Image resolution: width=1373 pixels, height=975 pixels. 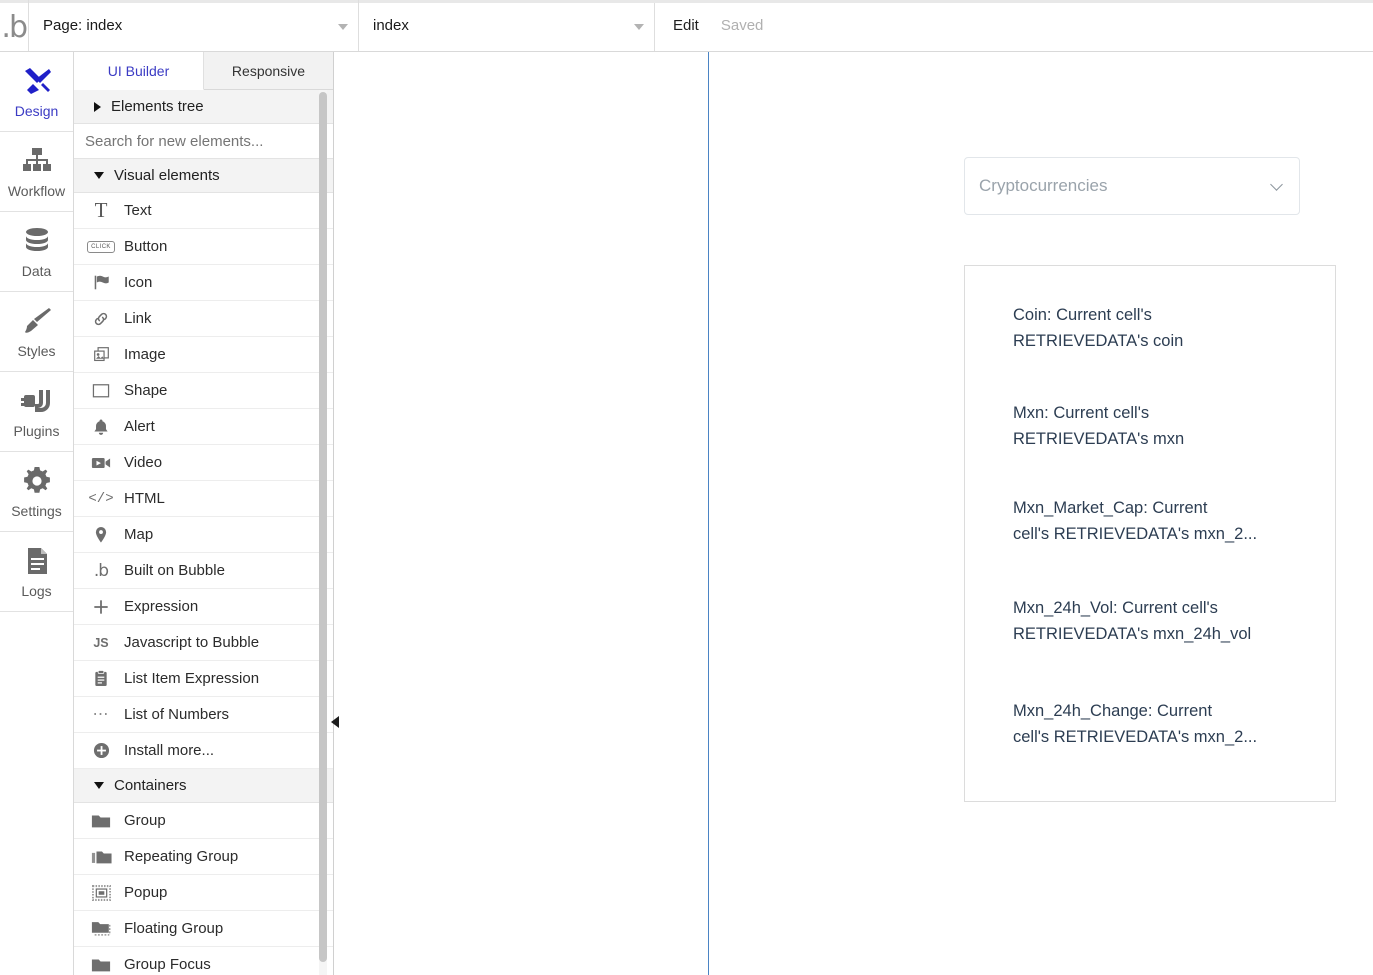 I want to click on folder-icon, so click(x=101, y=821).